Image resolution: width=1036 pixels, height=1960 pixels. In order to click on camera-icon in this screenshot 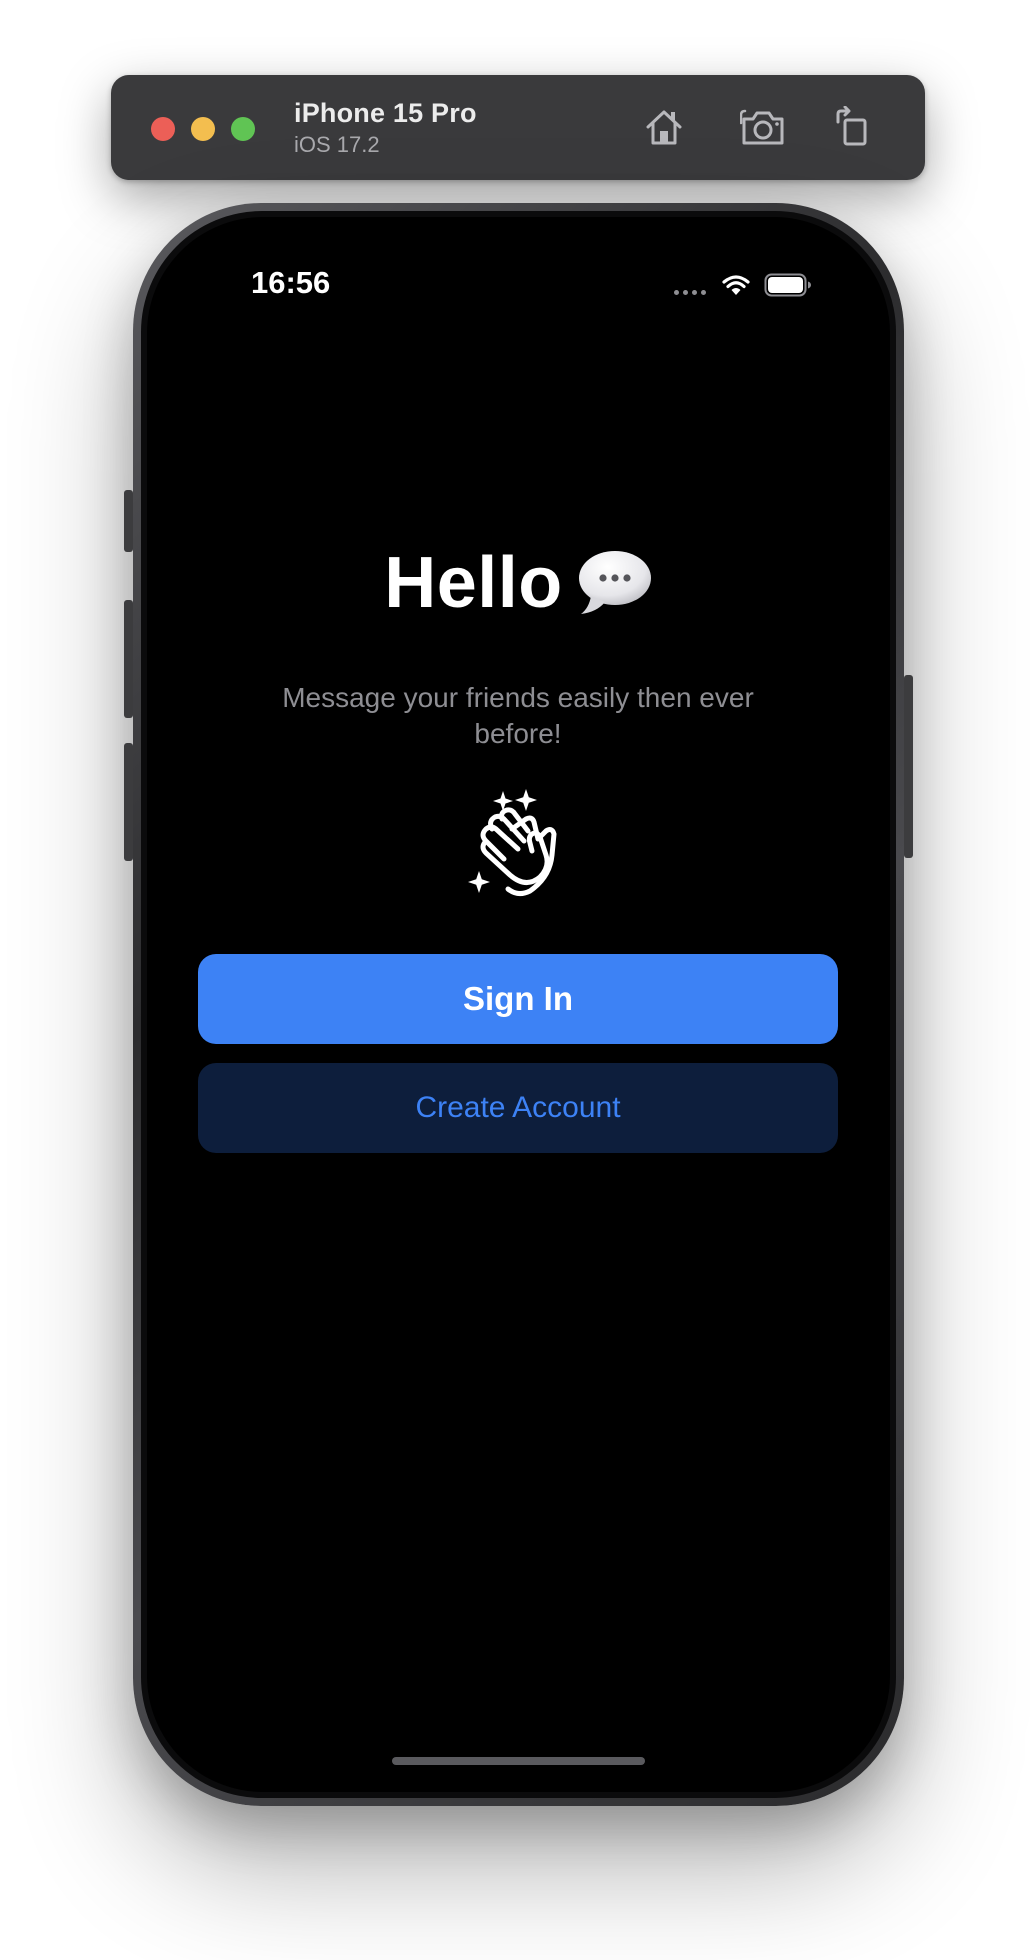, I will do `click(762, 127)`.